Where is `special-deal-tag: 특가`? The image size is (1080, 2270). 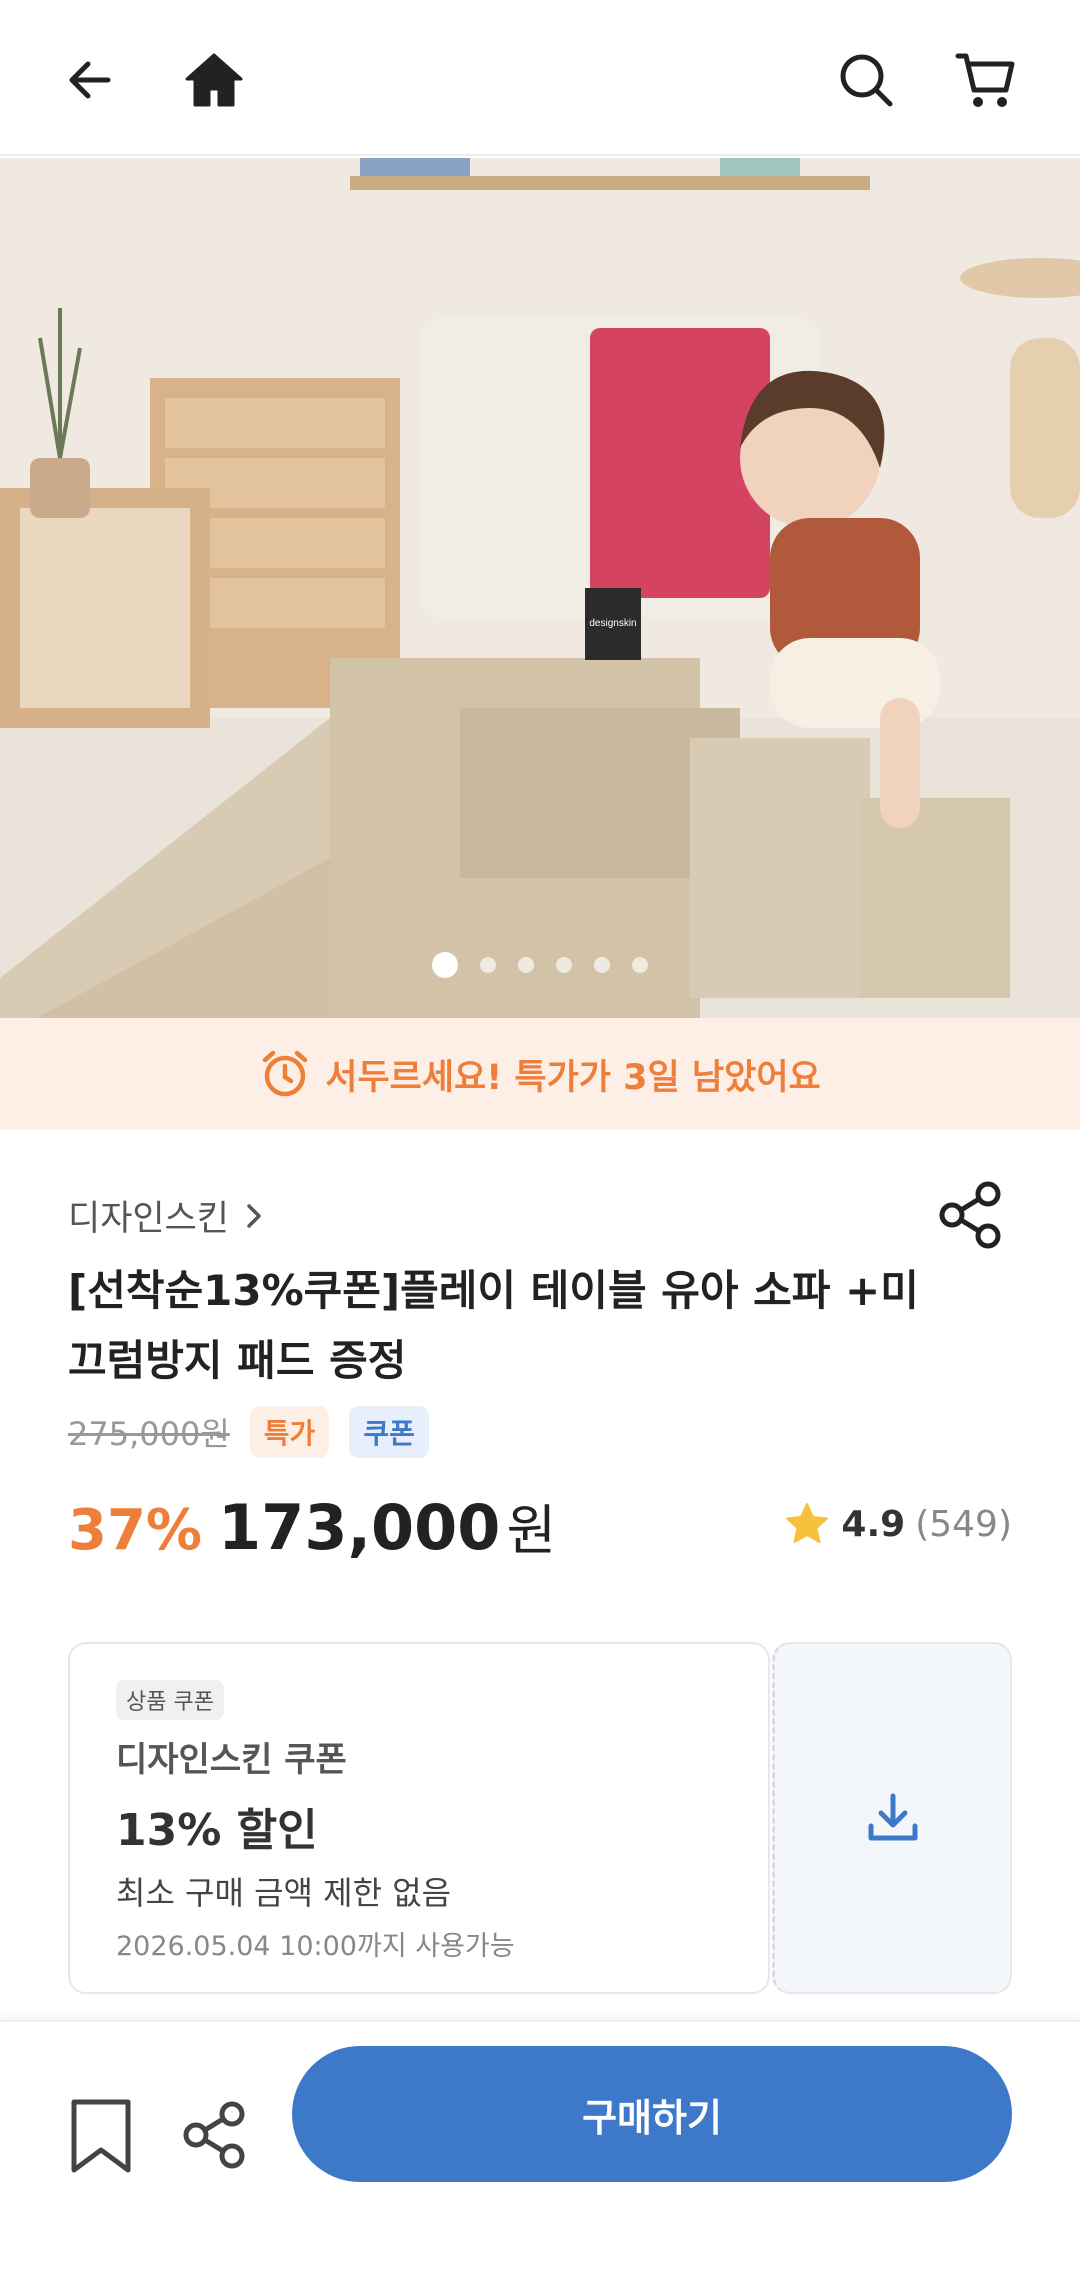
special-deal-tag: 특가 is located at coordinates (289, 1432).